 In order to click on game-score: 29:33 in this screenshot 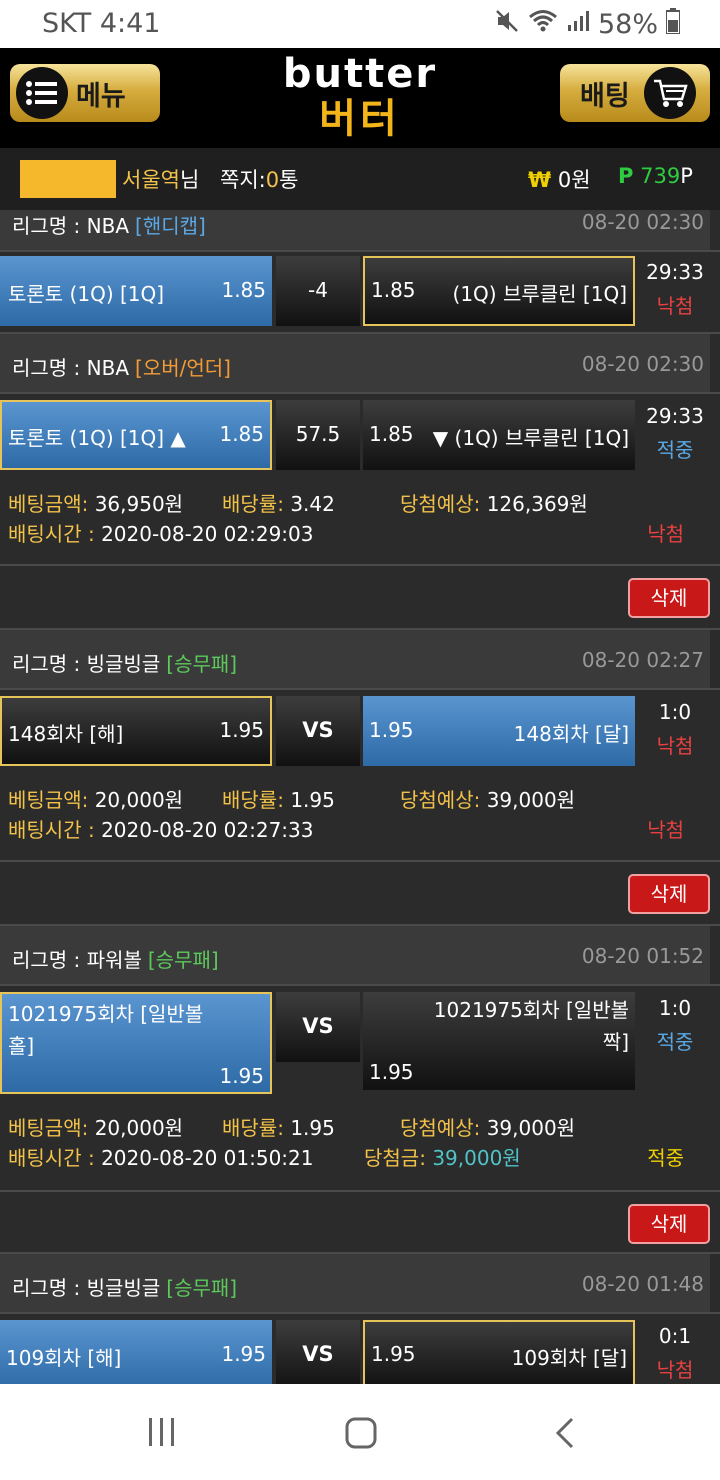, I will do `click(675, 416)`.